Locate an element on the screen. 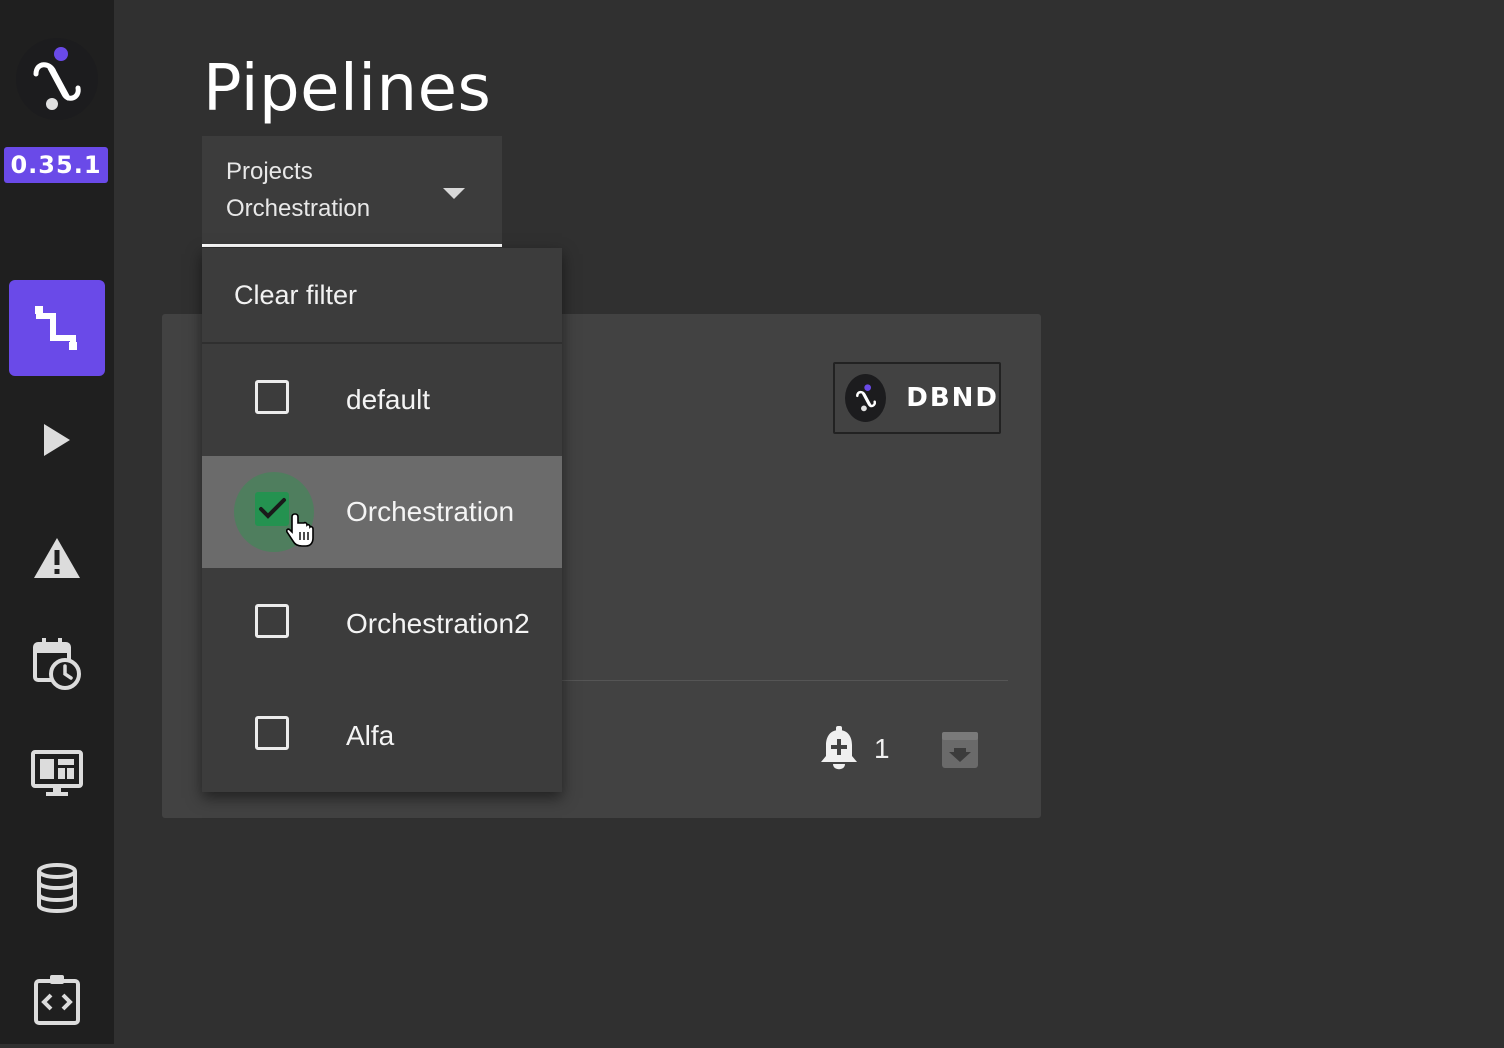 The image size is (1504, 1048). hand-pointer-cursor-icon is located at coordinates (300, 530).